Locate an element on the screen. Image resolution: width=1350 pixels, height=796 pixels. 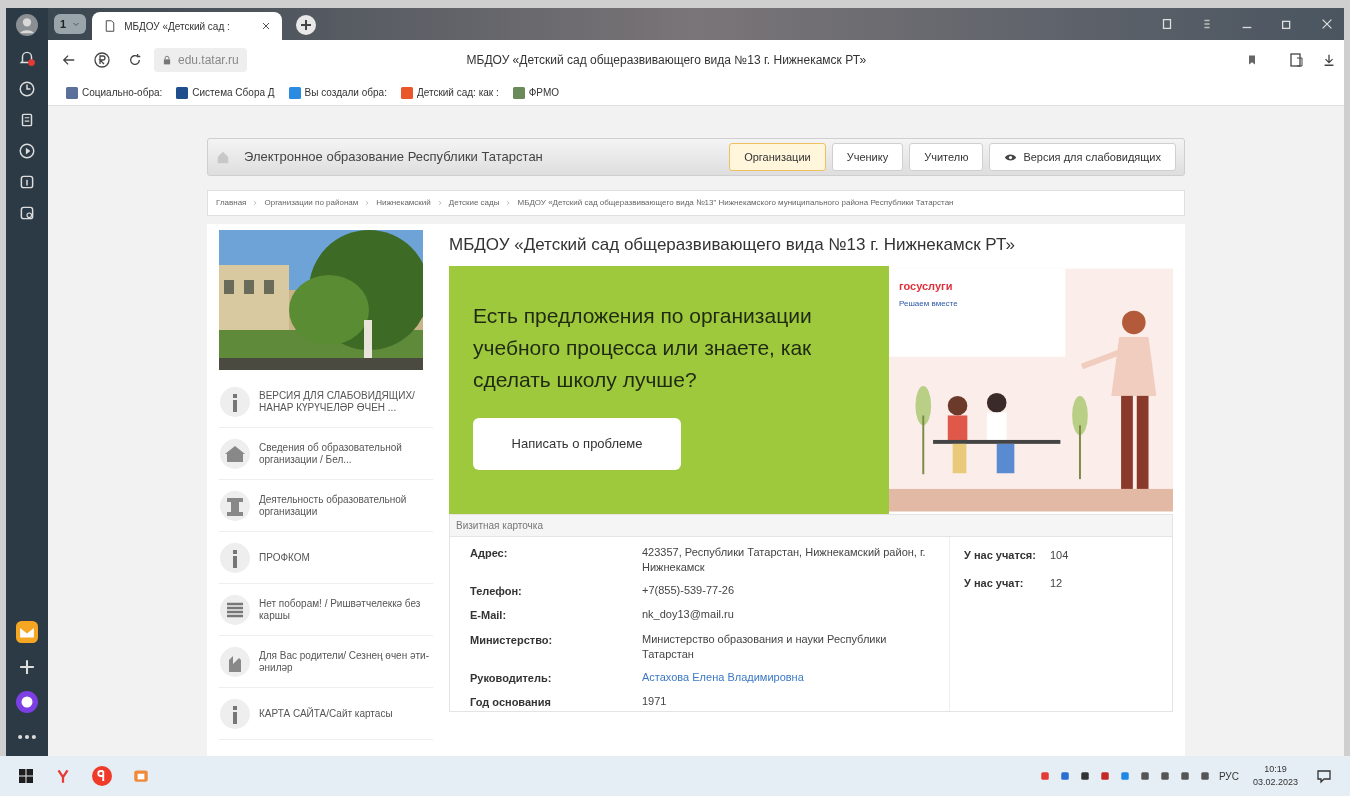
breadcrumb-link: МБДОУ «Детский сад общеразвивающего вида №13" Нижнекамского муниципального района Республики Татарстан is located at coordinates (735, 202).